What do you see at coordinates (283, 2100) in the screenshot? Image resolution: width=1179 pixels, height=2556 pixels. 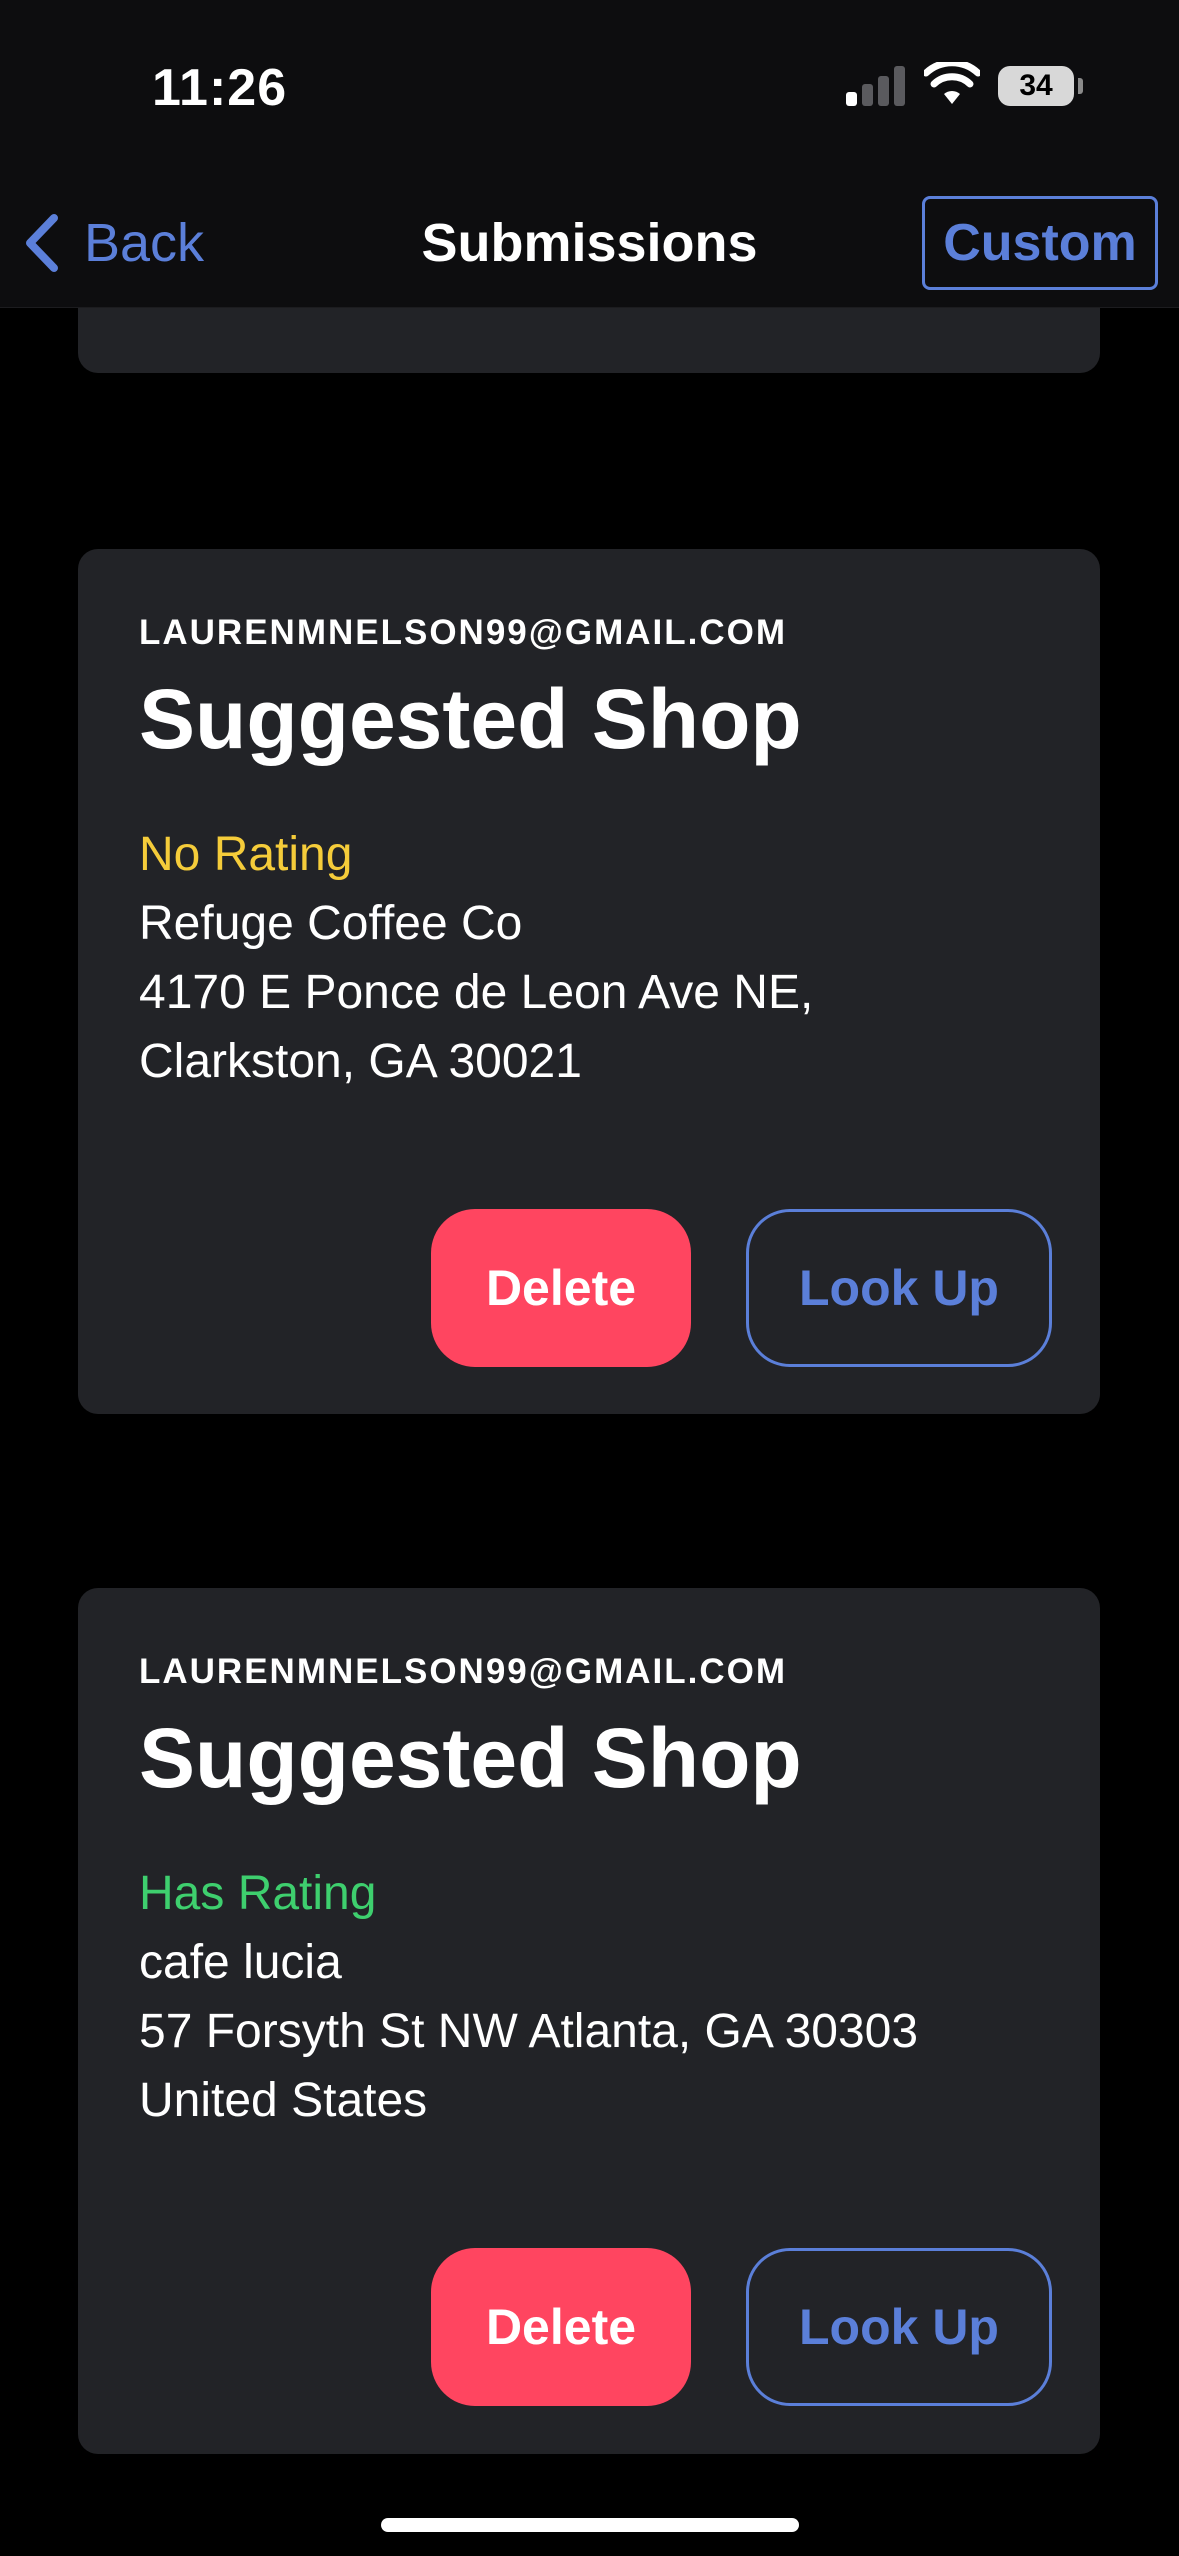 I see `address-line-2: United States` at bounding box center [283, 2100].